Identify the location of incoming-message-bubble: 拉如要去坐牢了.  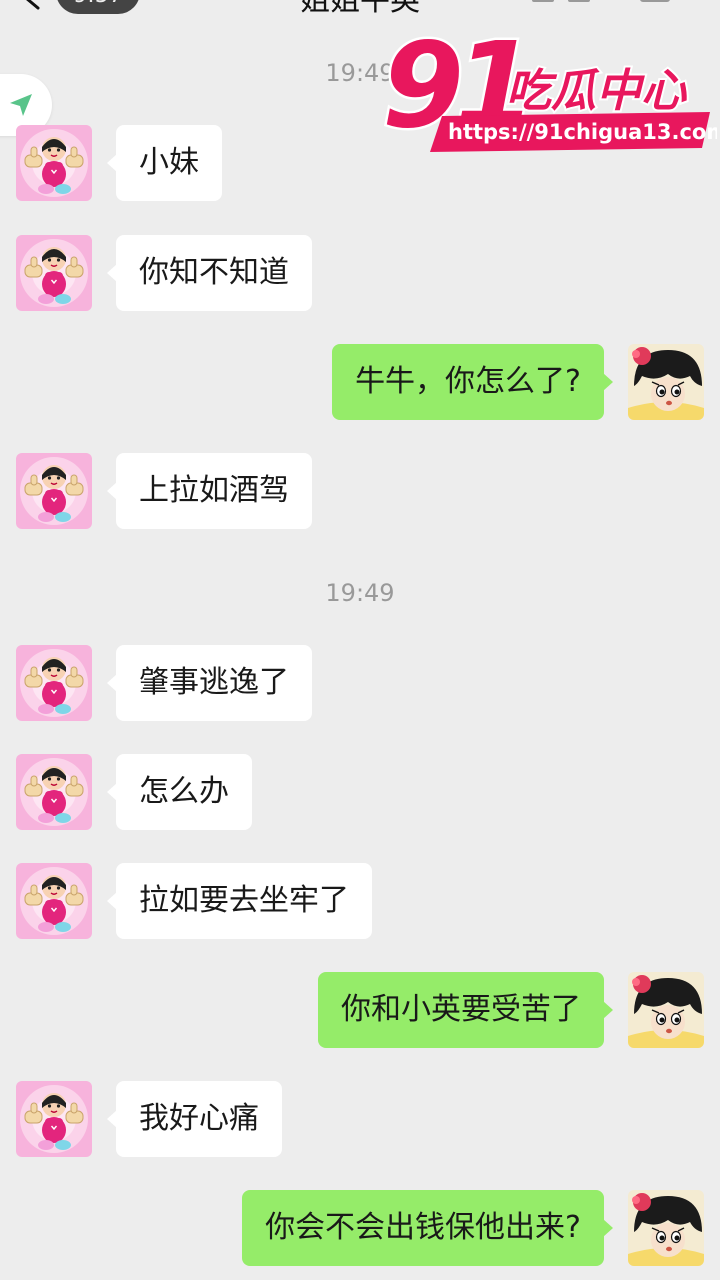
(239, 901).